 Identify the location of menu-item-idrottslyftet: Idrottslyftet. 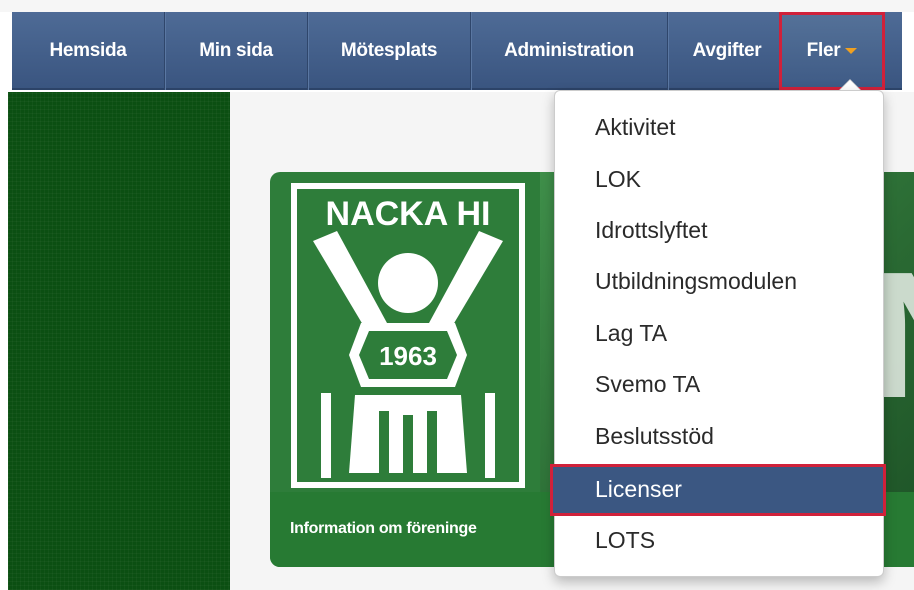
(651, 230).